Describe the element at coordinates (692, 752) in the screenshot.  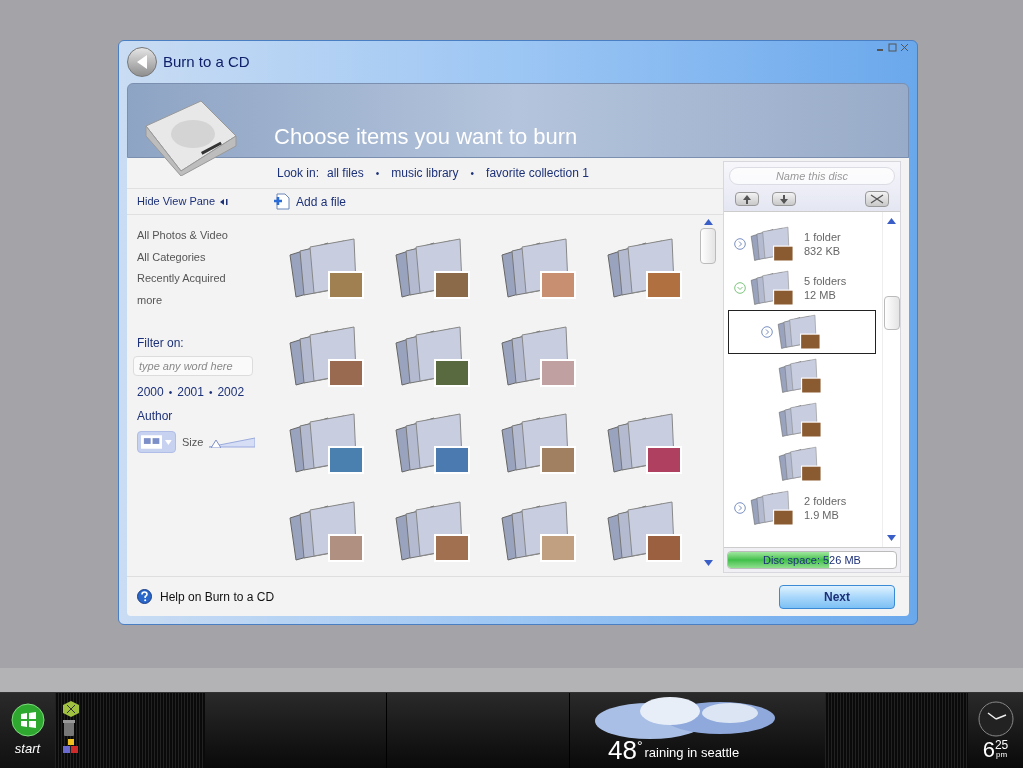
I see `weather-condition: raining in seattle` at that location.